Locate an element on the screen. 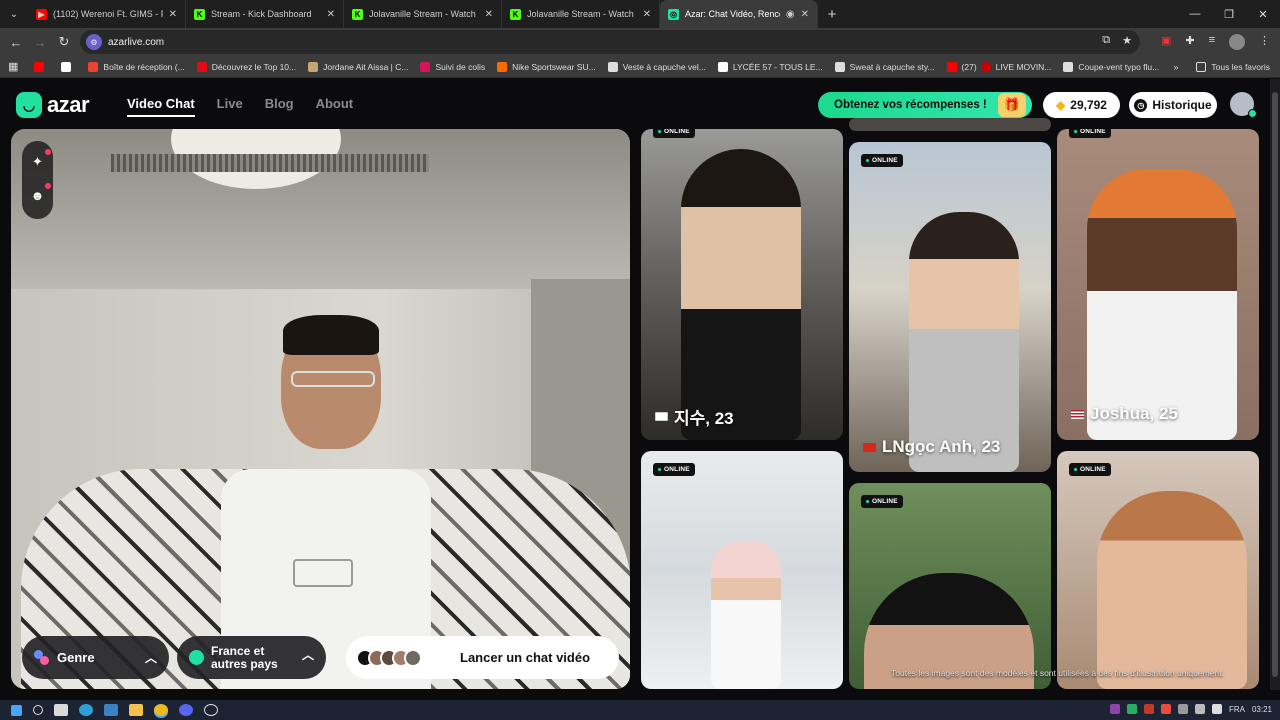 Image resolution: width=1280 pixels, height=720 pixels. browser-toolbar: ← → ↻ ⚙ azarlive.com ⧉ ★ ▣ ✚ ≡ ⋮ is located at coordinates (640, 42).